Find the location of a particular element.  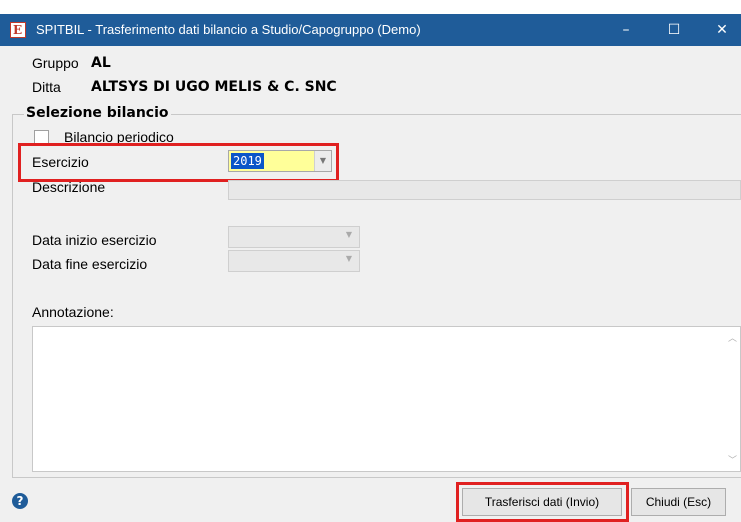

ditta-label: Ditta is located at coordinates (46, 87).